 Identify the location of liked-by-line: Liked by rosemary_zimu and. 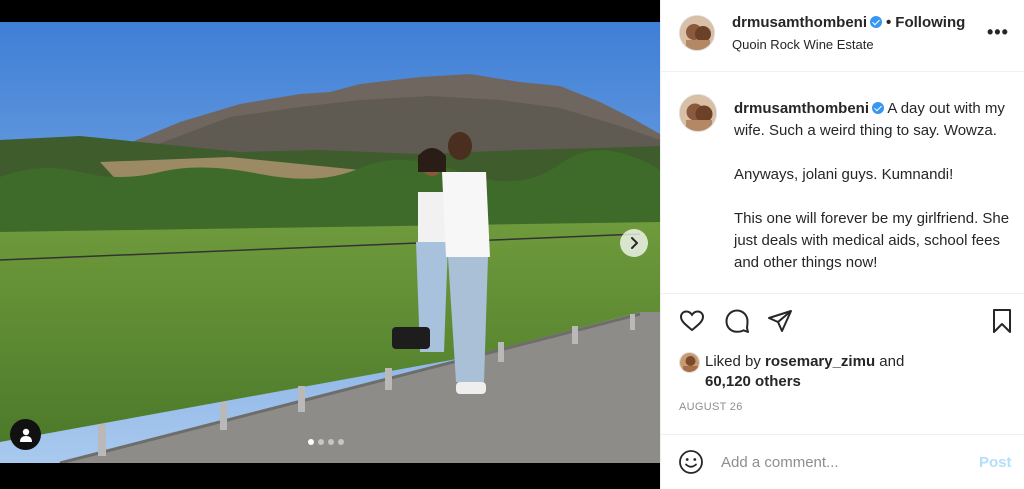
(804, 362).